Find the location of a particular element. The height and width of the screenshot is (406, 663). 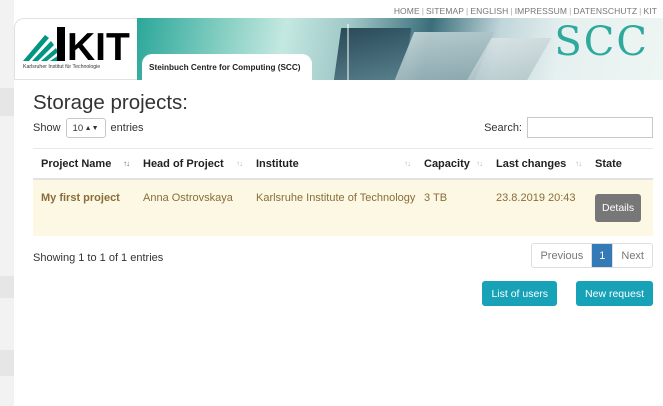

page-length-select: 10 ▲▼ is located at coordinates (85, 128).